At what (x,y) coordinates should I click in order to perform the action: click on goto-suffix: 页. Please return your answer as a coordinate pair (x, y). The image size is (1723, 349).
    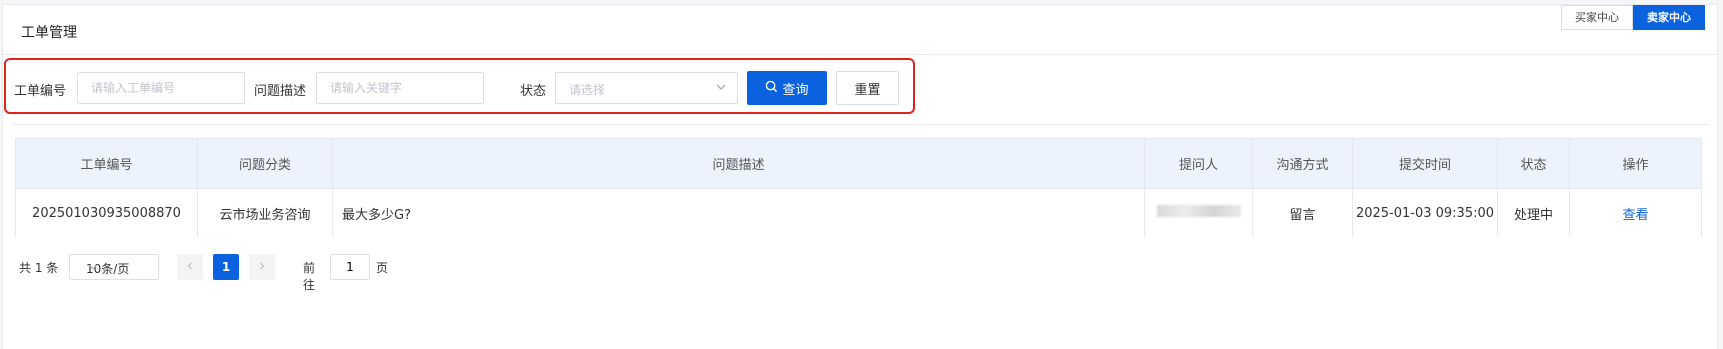
    Looking at the image, I should click on (382, 268).